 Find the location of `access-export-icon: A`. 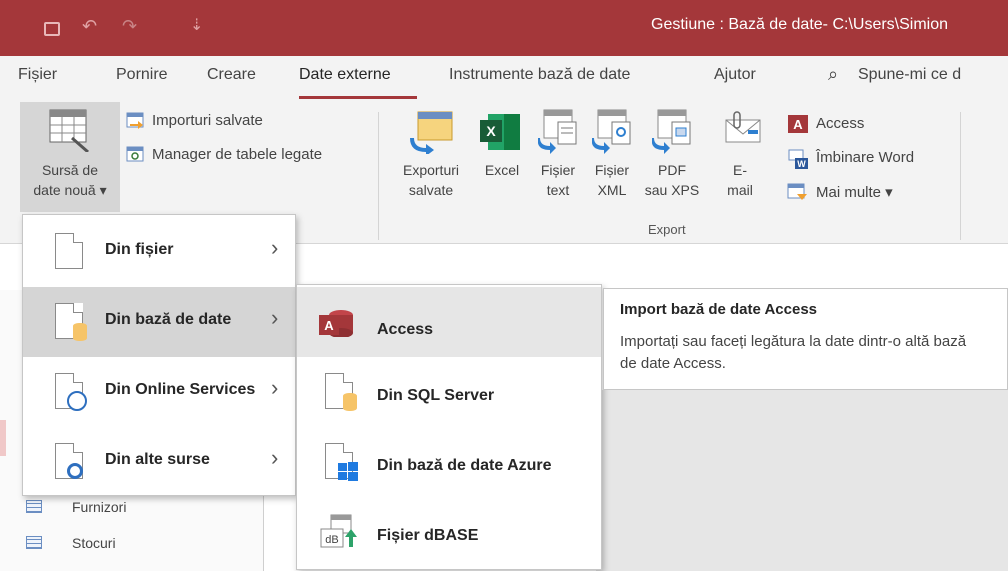

access-export-icon: A is located at coordinates (798, 124).